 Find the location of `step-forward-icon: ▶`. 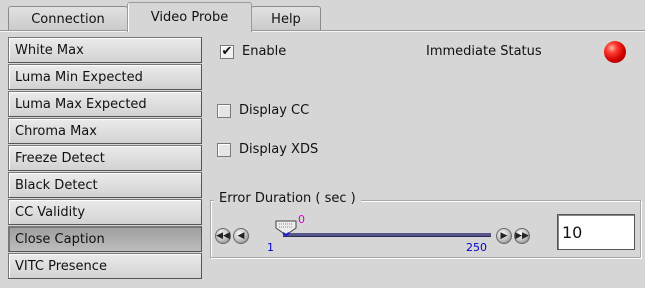

step-forward-icon: ▶ is located at coordinates (504, 236).